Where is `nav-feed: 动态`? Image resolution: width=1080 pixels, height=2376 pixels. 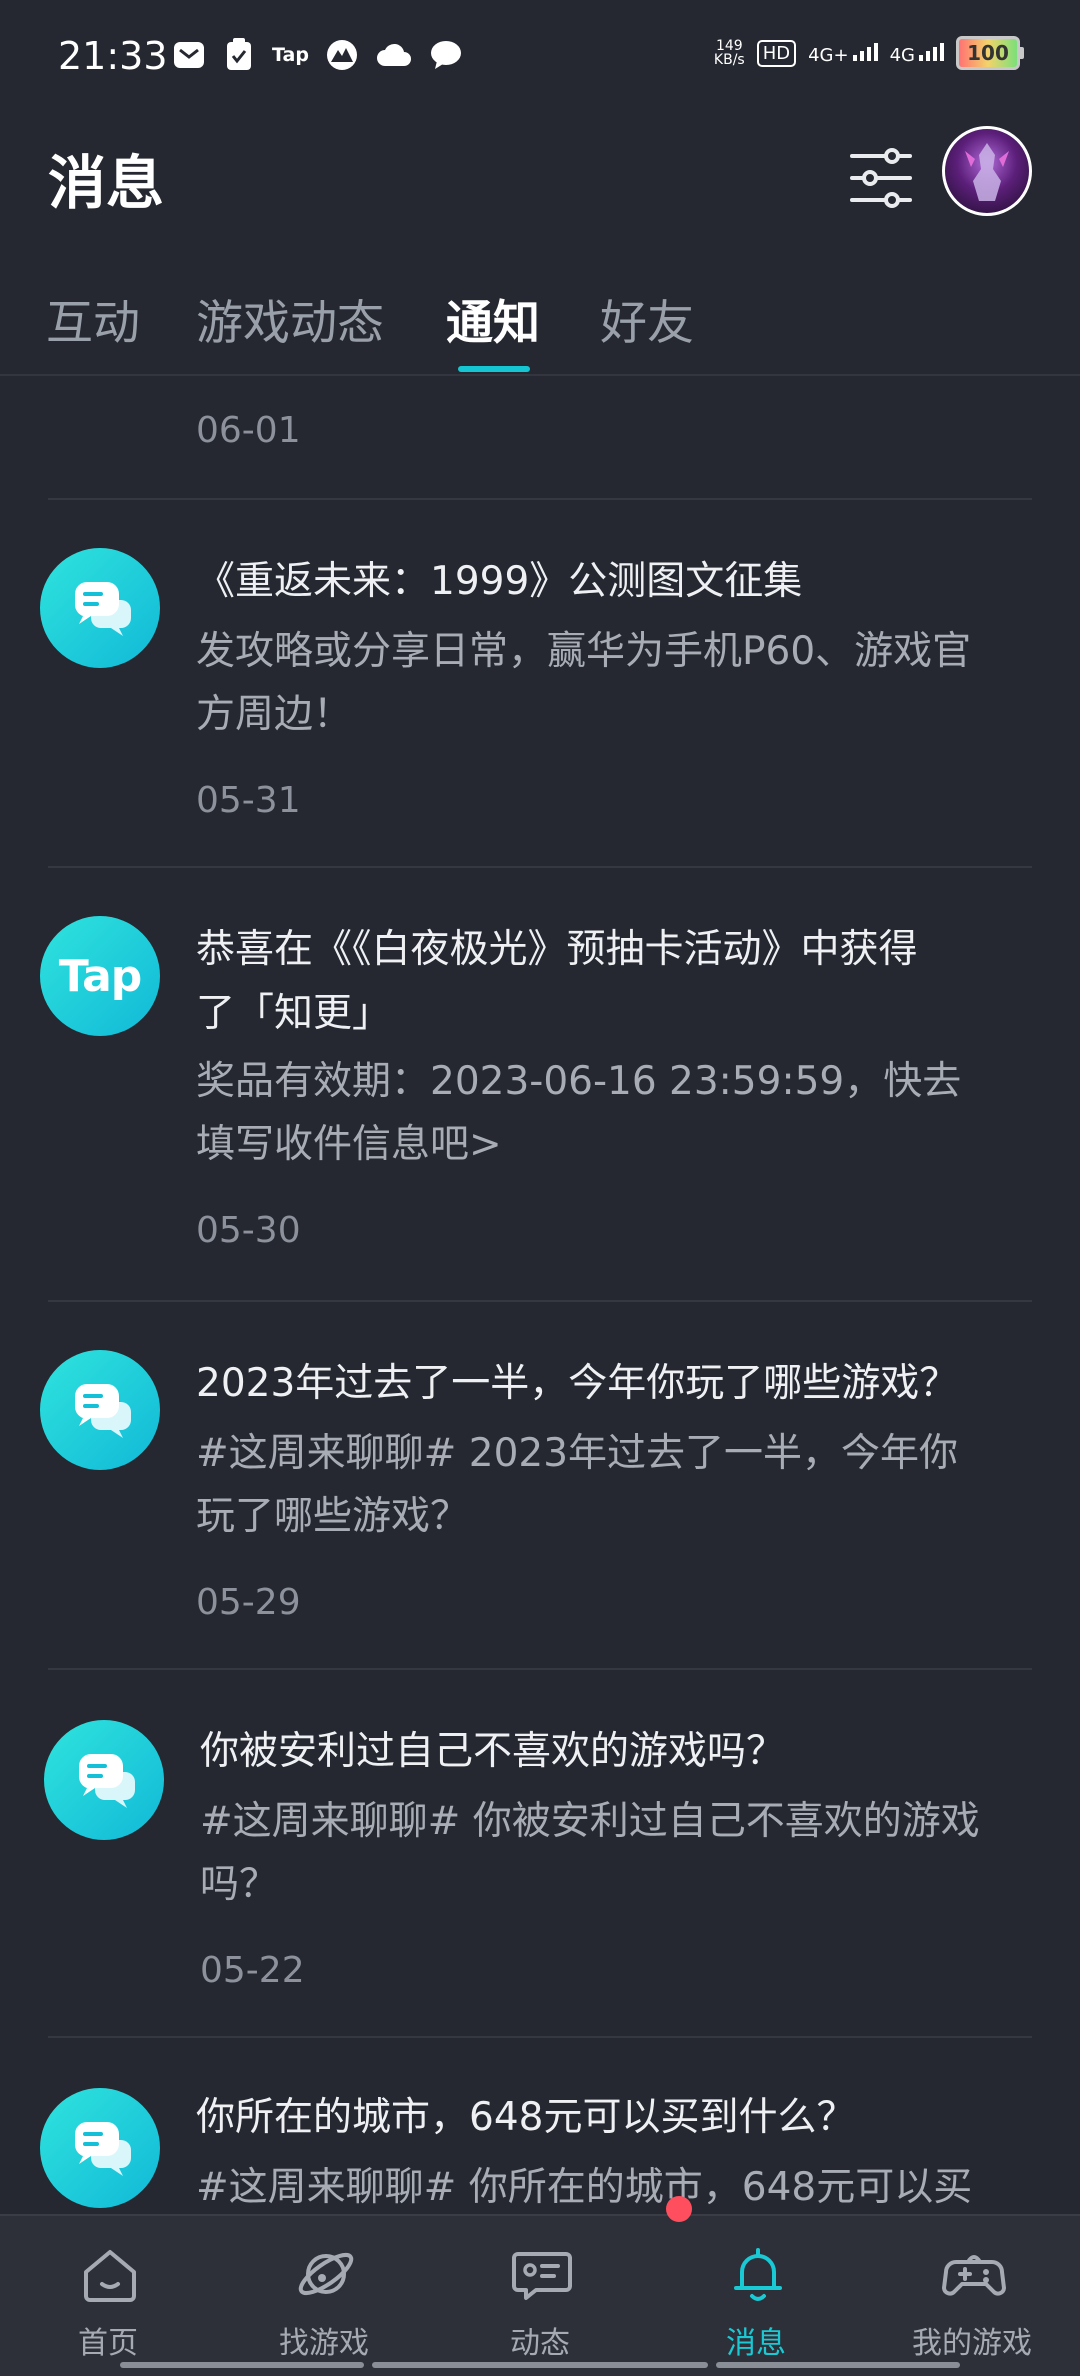
nav-feed: 动态 is located at coordinates (540, 2291).